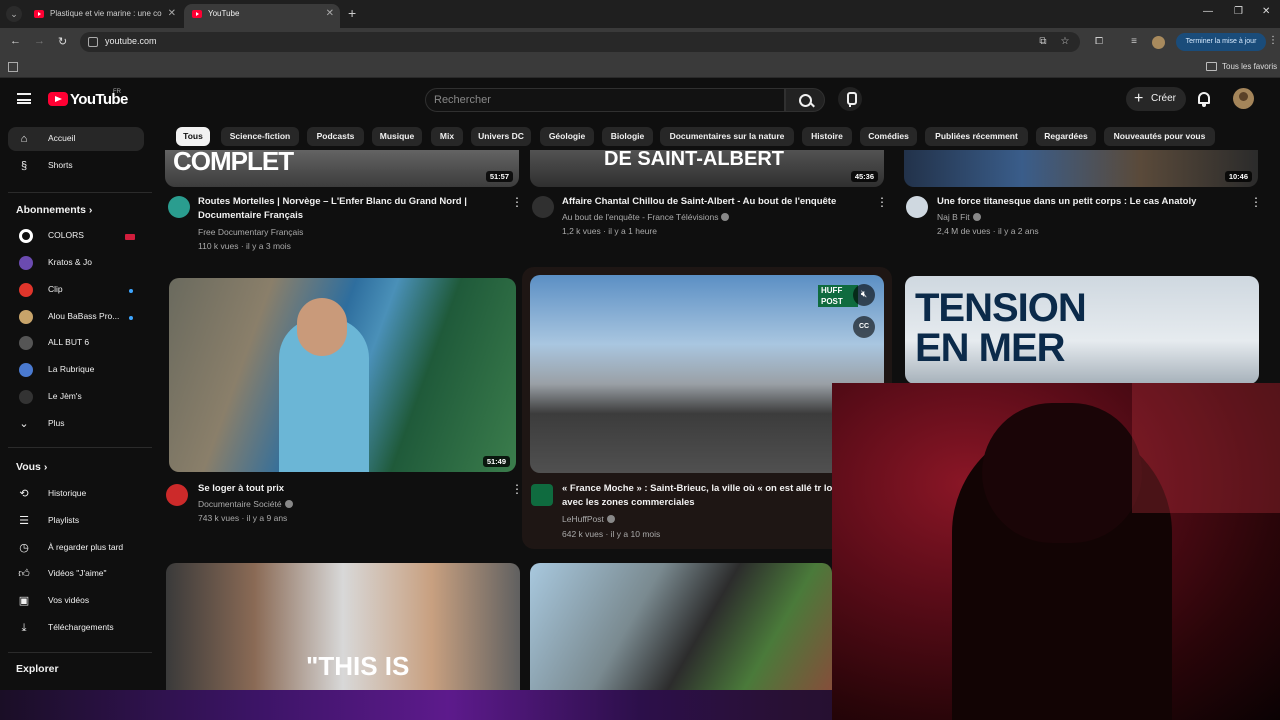 This screenshot has height=720, width=1280. What do you see at coordinates (76, 370) in the screenshot?
I see `sidebar-sub-larubrique: La Rubrique` at bounding box center [76, 370].